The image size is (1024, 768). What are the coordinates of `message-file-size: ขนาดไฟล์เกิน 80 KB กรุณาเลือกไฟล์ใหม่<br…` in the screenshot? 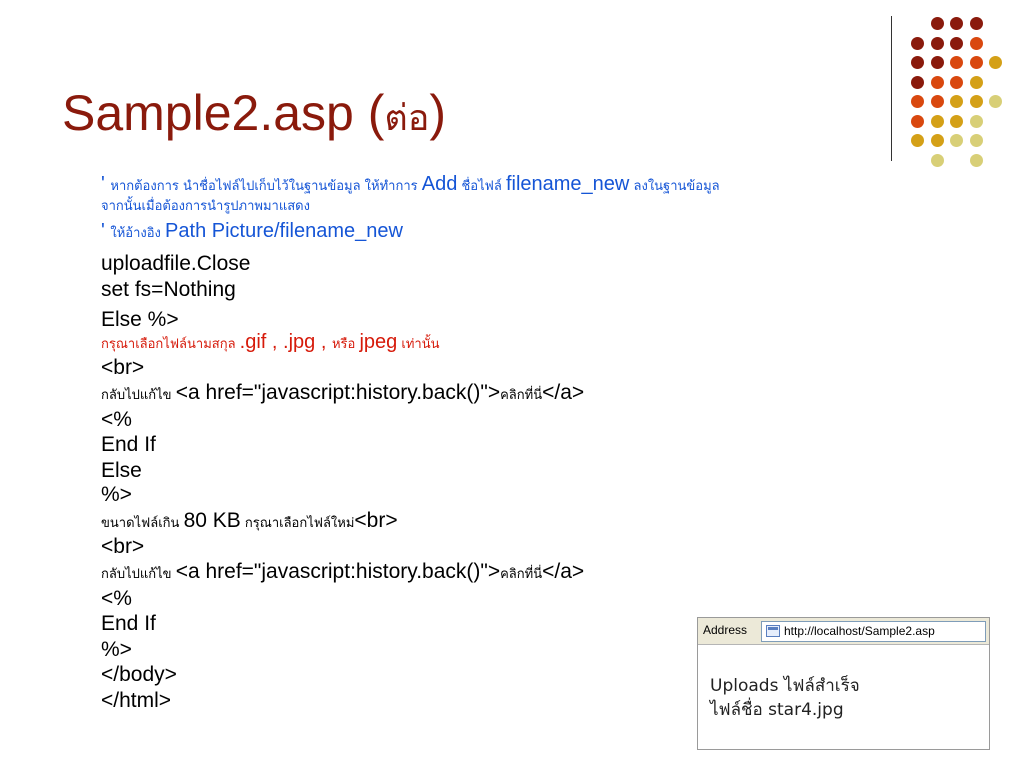 It's located at (249, 520).